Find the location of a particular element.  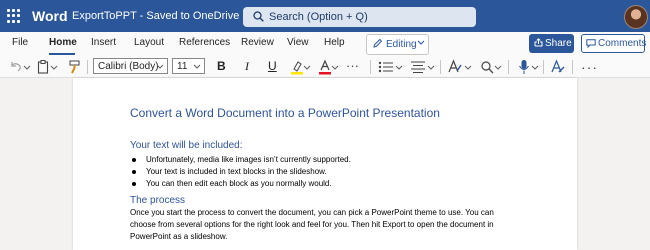

bullets-icon is located at coordinates (386, 67).